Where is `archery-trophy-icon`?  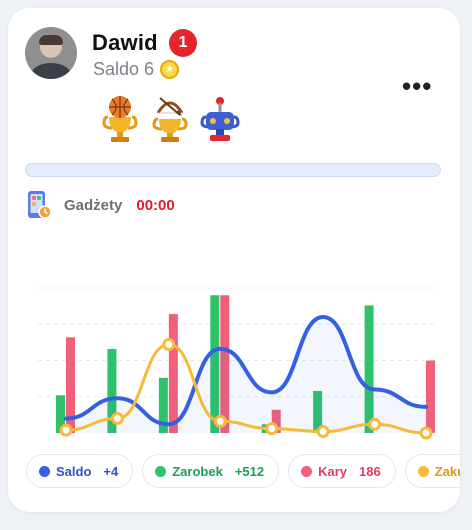
archery-trophy-icon is located at coordinates (170, 119).